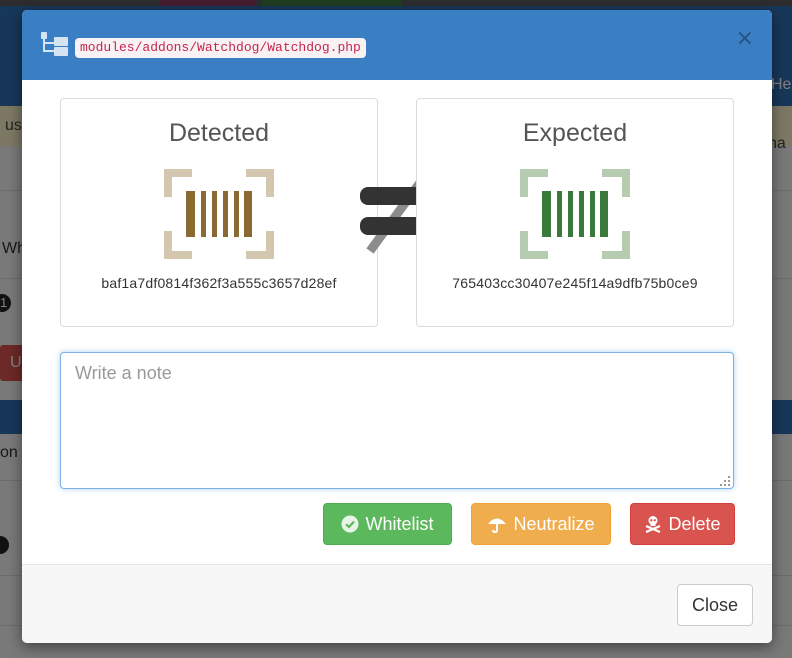 This screenshot has height=658, width=792. Describe the element at coordinates (399, 523) in the screenshot. I see `whitelist-label: Whitelist` at that location.